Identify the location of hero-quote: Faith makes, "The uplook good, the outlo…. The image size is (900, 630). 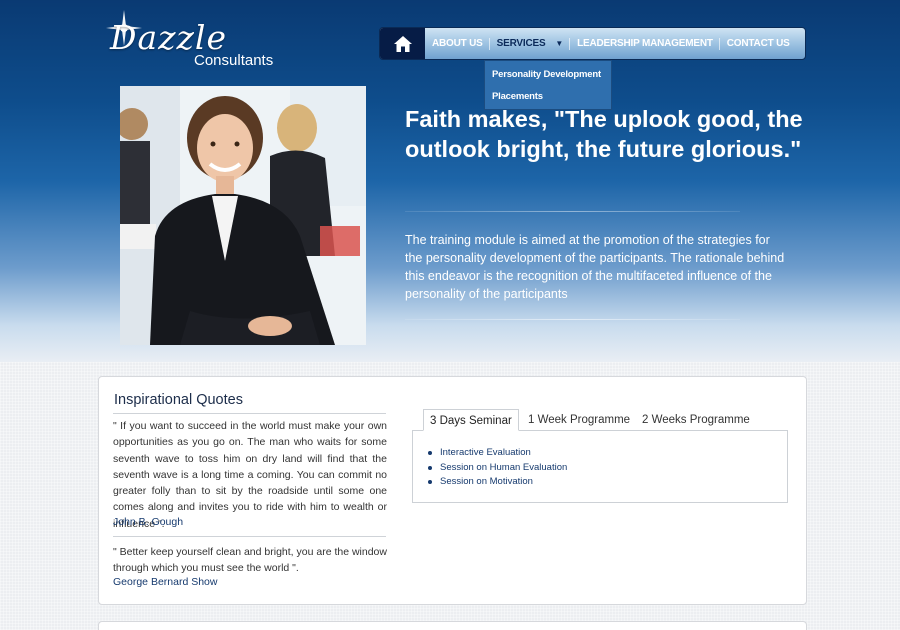
(604, 134).